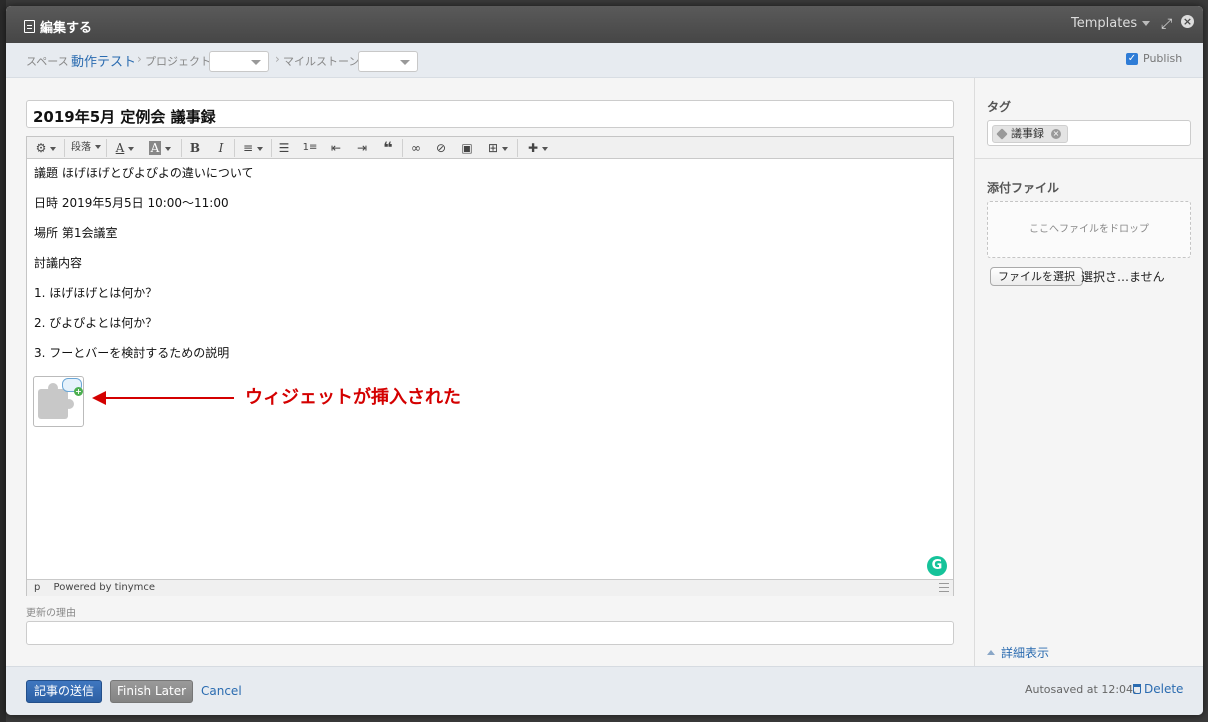 This screenshot has height=722, width=1208. What do you see at coordinates (937, 566) in the screenshot?
I see `grammarly-icon: G` at bounding box center [937, 566].